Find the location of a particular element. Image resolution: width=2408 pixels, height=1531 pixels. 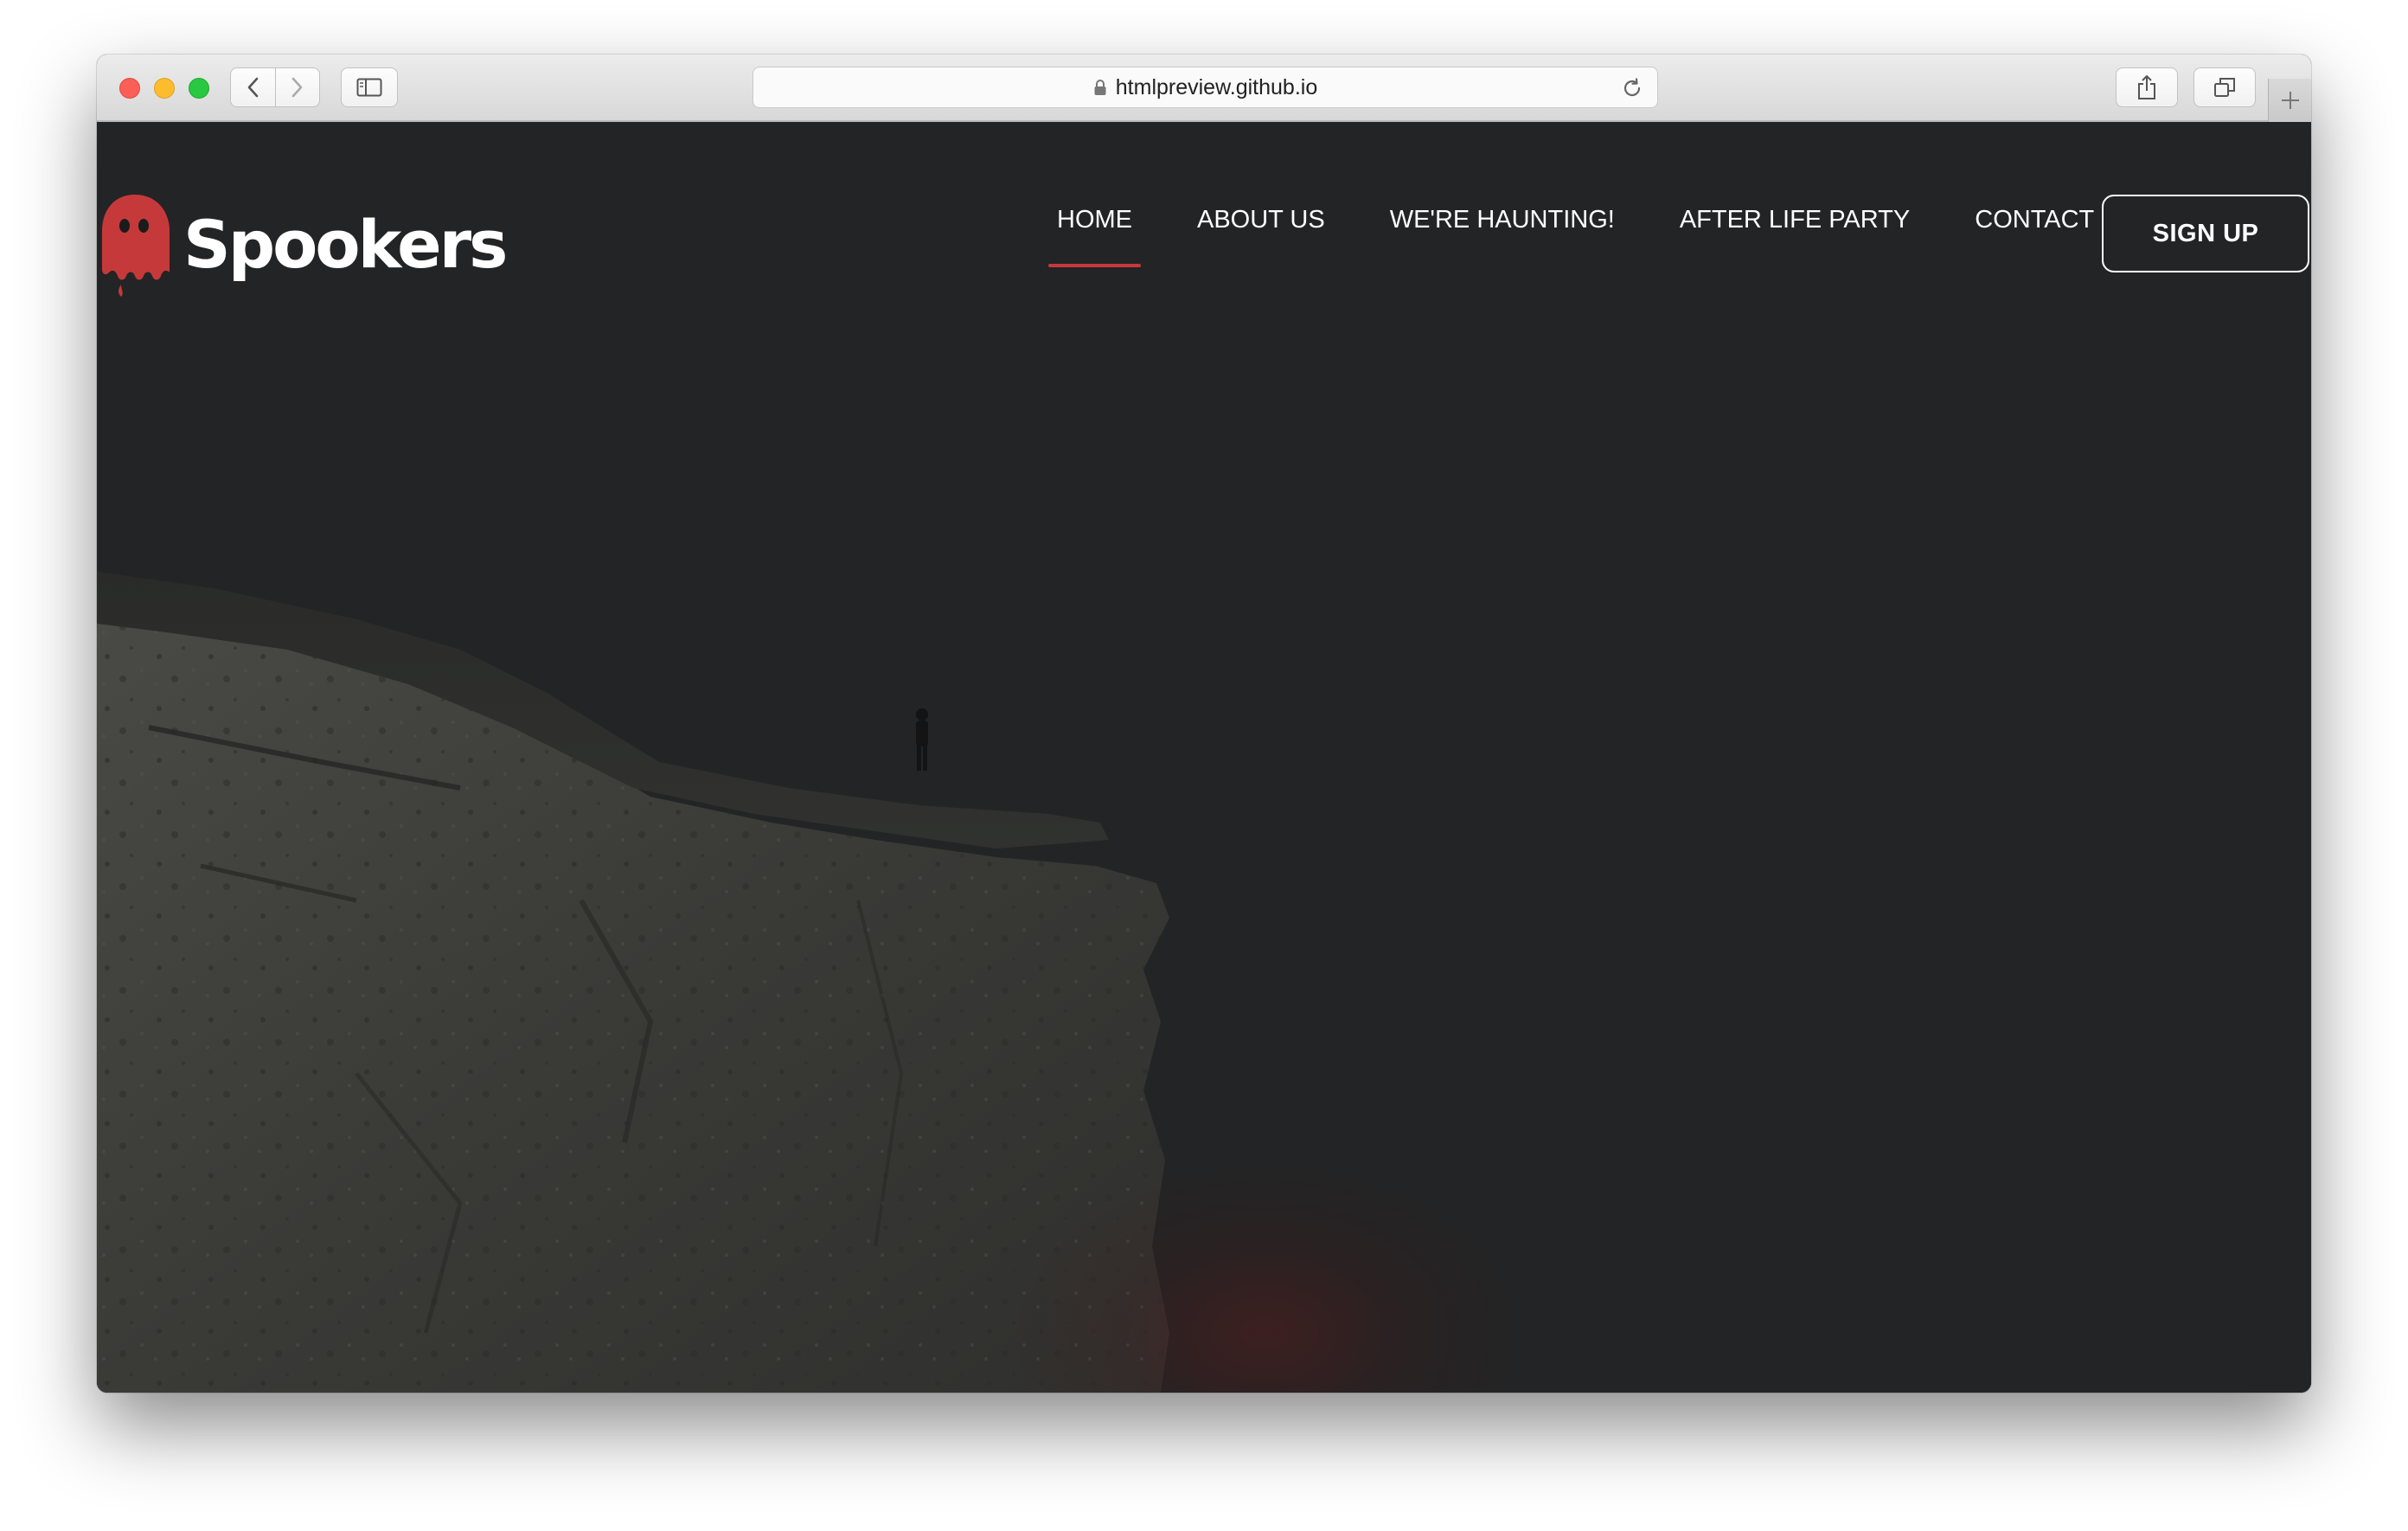

brand-name: Spookers is located at coordinates (345, 244).